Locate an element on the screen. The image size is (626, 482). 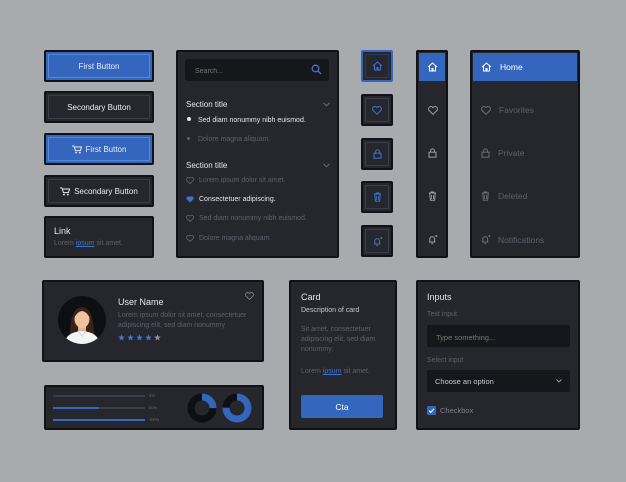
cta-button-label: Cta is located at coordinates (342, 406).